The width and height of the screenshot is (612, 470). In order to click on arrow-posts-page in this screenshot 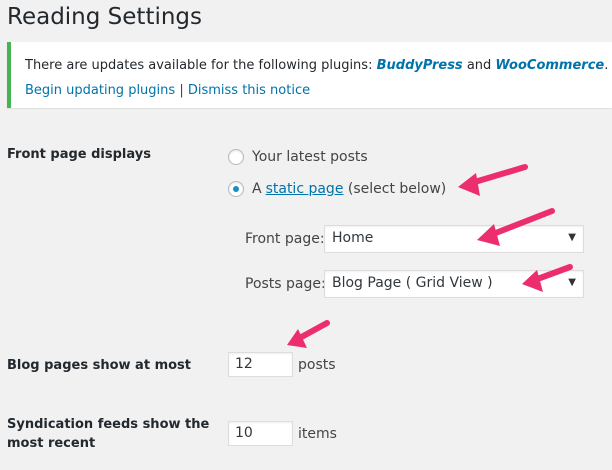, I will do `click(547, 278)`.